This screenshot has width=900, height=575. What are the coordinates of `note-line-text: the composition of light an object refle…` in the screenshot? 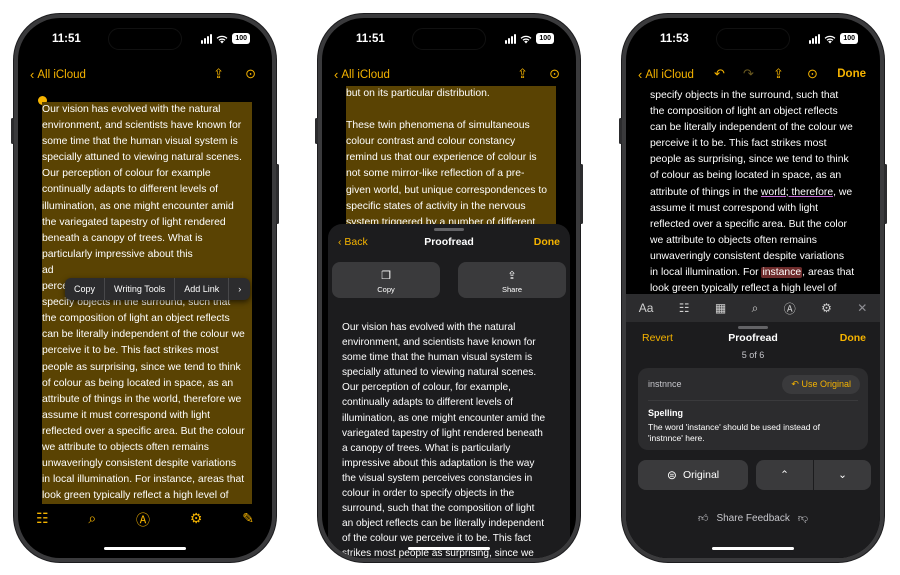 It's located at (744, 112).